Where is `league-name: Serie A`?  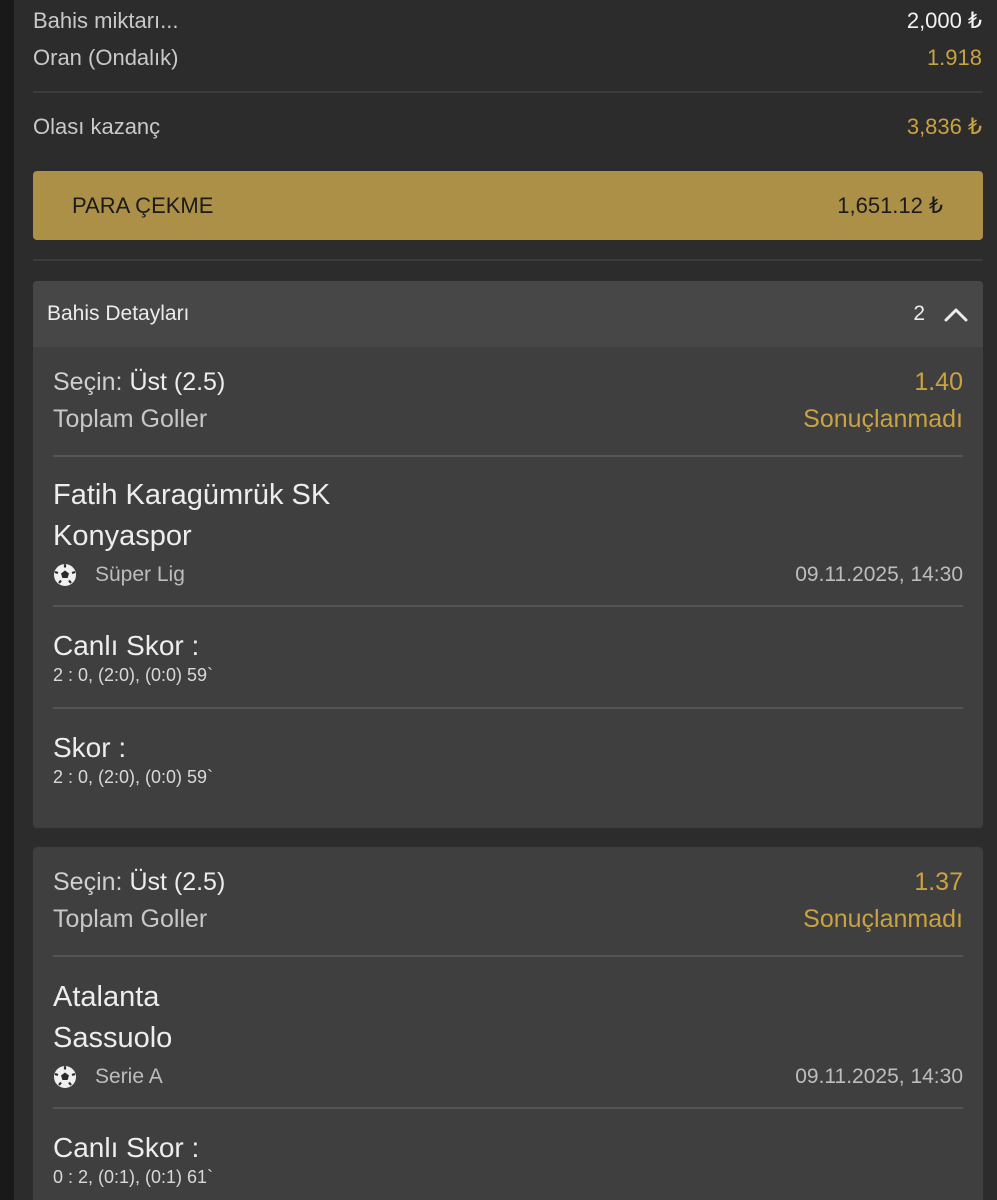
league-name: Serie A is located at coordinates (129, 1076).